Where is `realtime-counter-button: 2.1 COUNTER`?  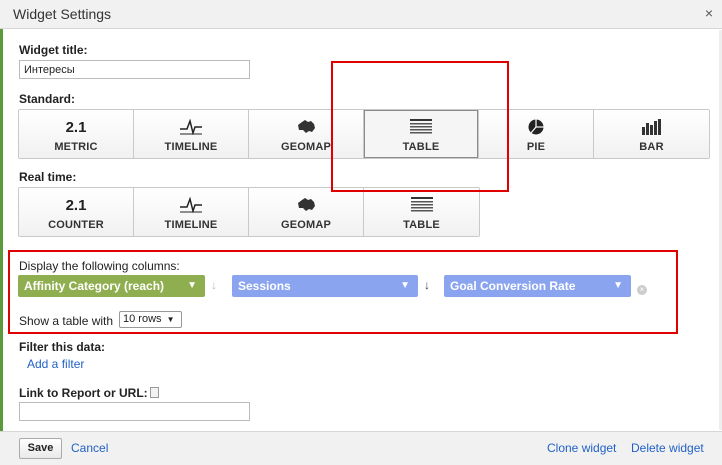
realtime-counter-button: 2.1 COUNTER is located at coordinates (76, 212).